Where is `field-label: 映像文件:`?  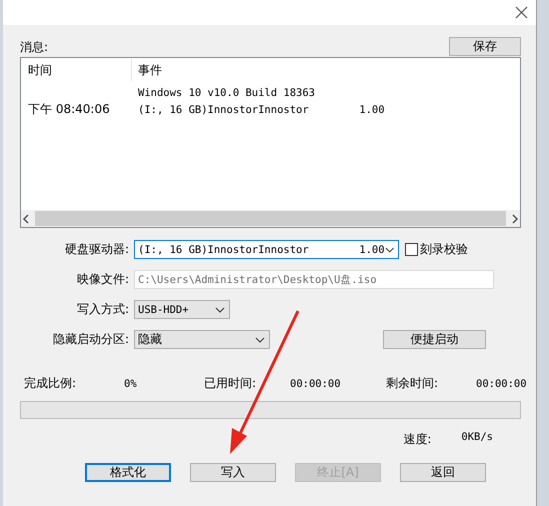 field-label: 映像文件: is located at coordinates (102, 279).